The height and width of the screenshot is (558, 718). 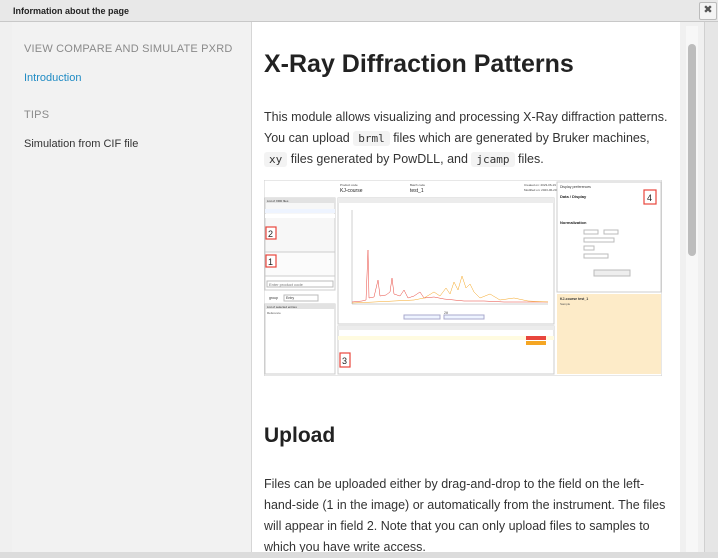 What do you see at coordinates (446, 261) in the screenshot?
I see `chart-panel` at bounding box center [446, 261].